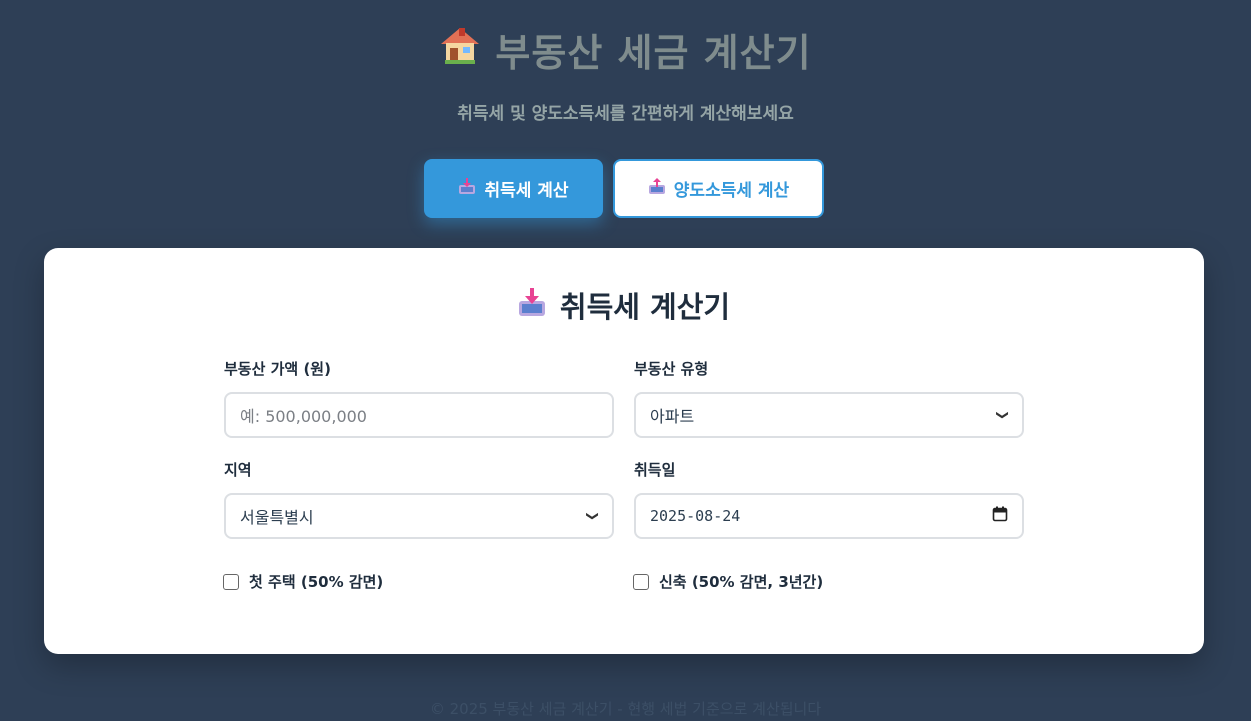 The image size is (1251, 721). I want to click on tab-label: 양도소득세 계산, so click(731, 191).